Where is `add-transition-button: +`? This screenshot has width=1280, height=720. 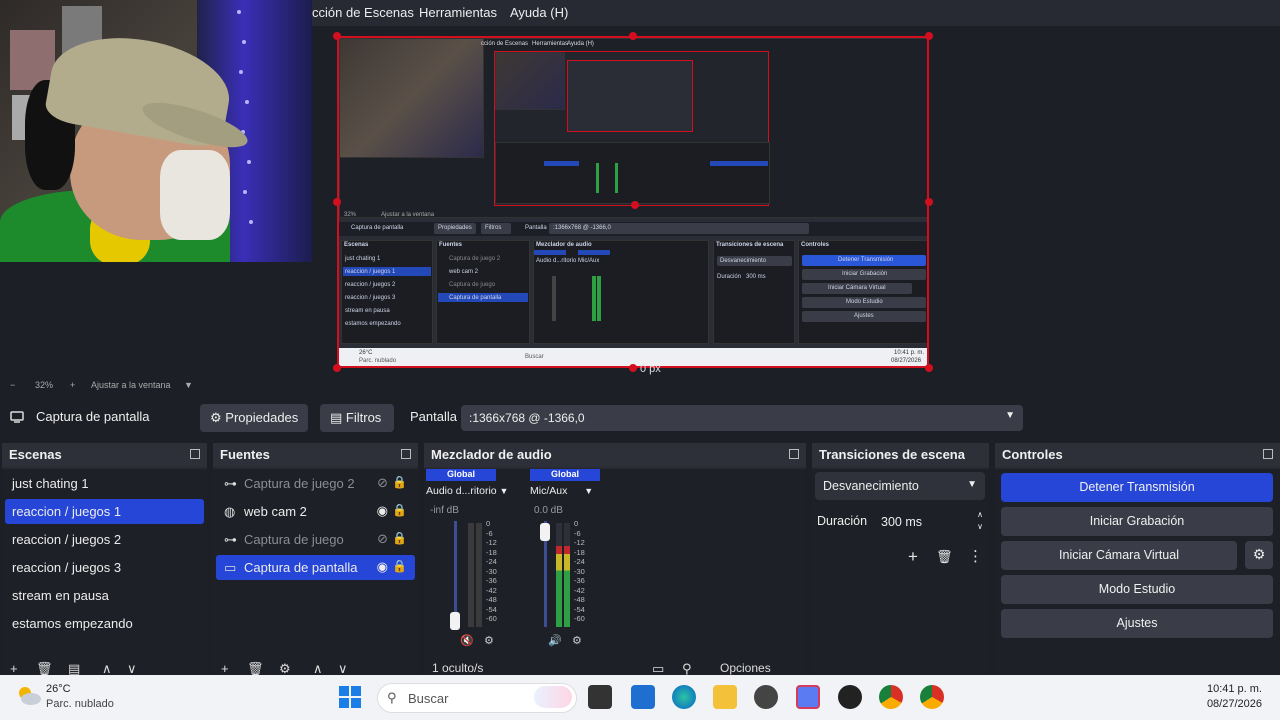 add-transition-button: + is located at coordinates (913, 557).